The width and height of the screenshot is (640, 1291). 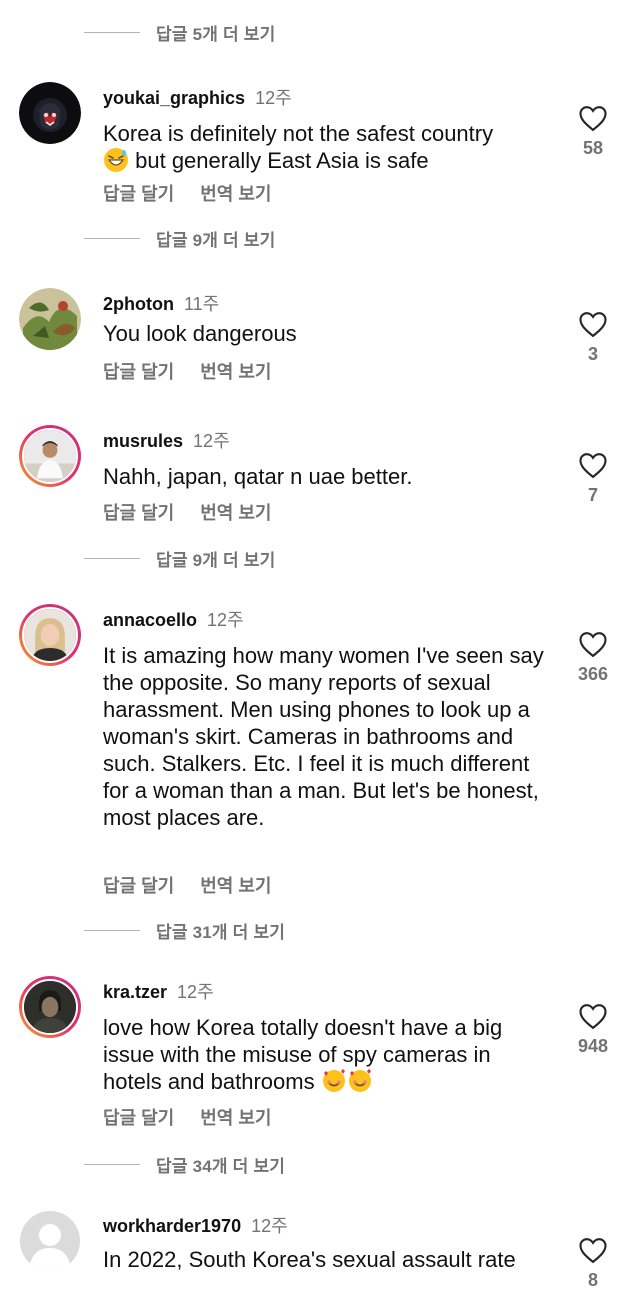 I want to click on timestamp: 11주, so click(x=201, y=304).